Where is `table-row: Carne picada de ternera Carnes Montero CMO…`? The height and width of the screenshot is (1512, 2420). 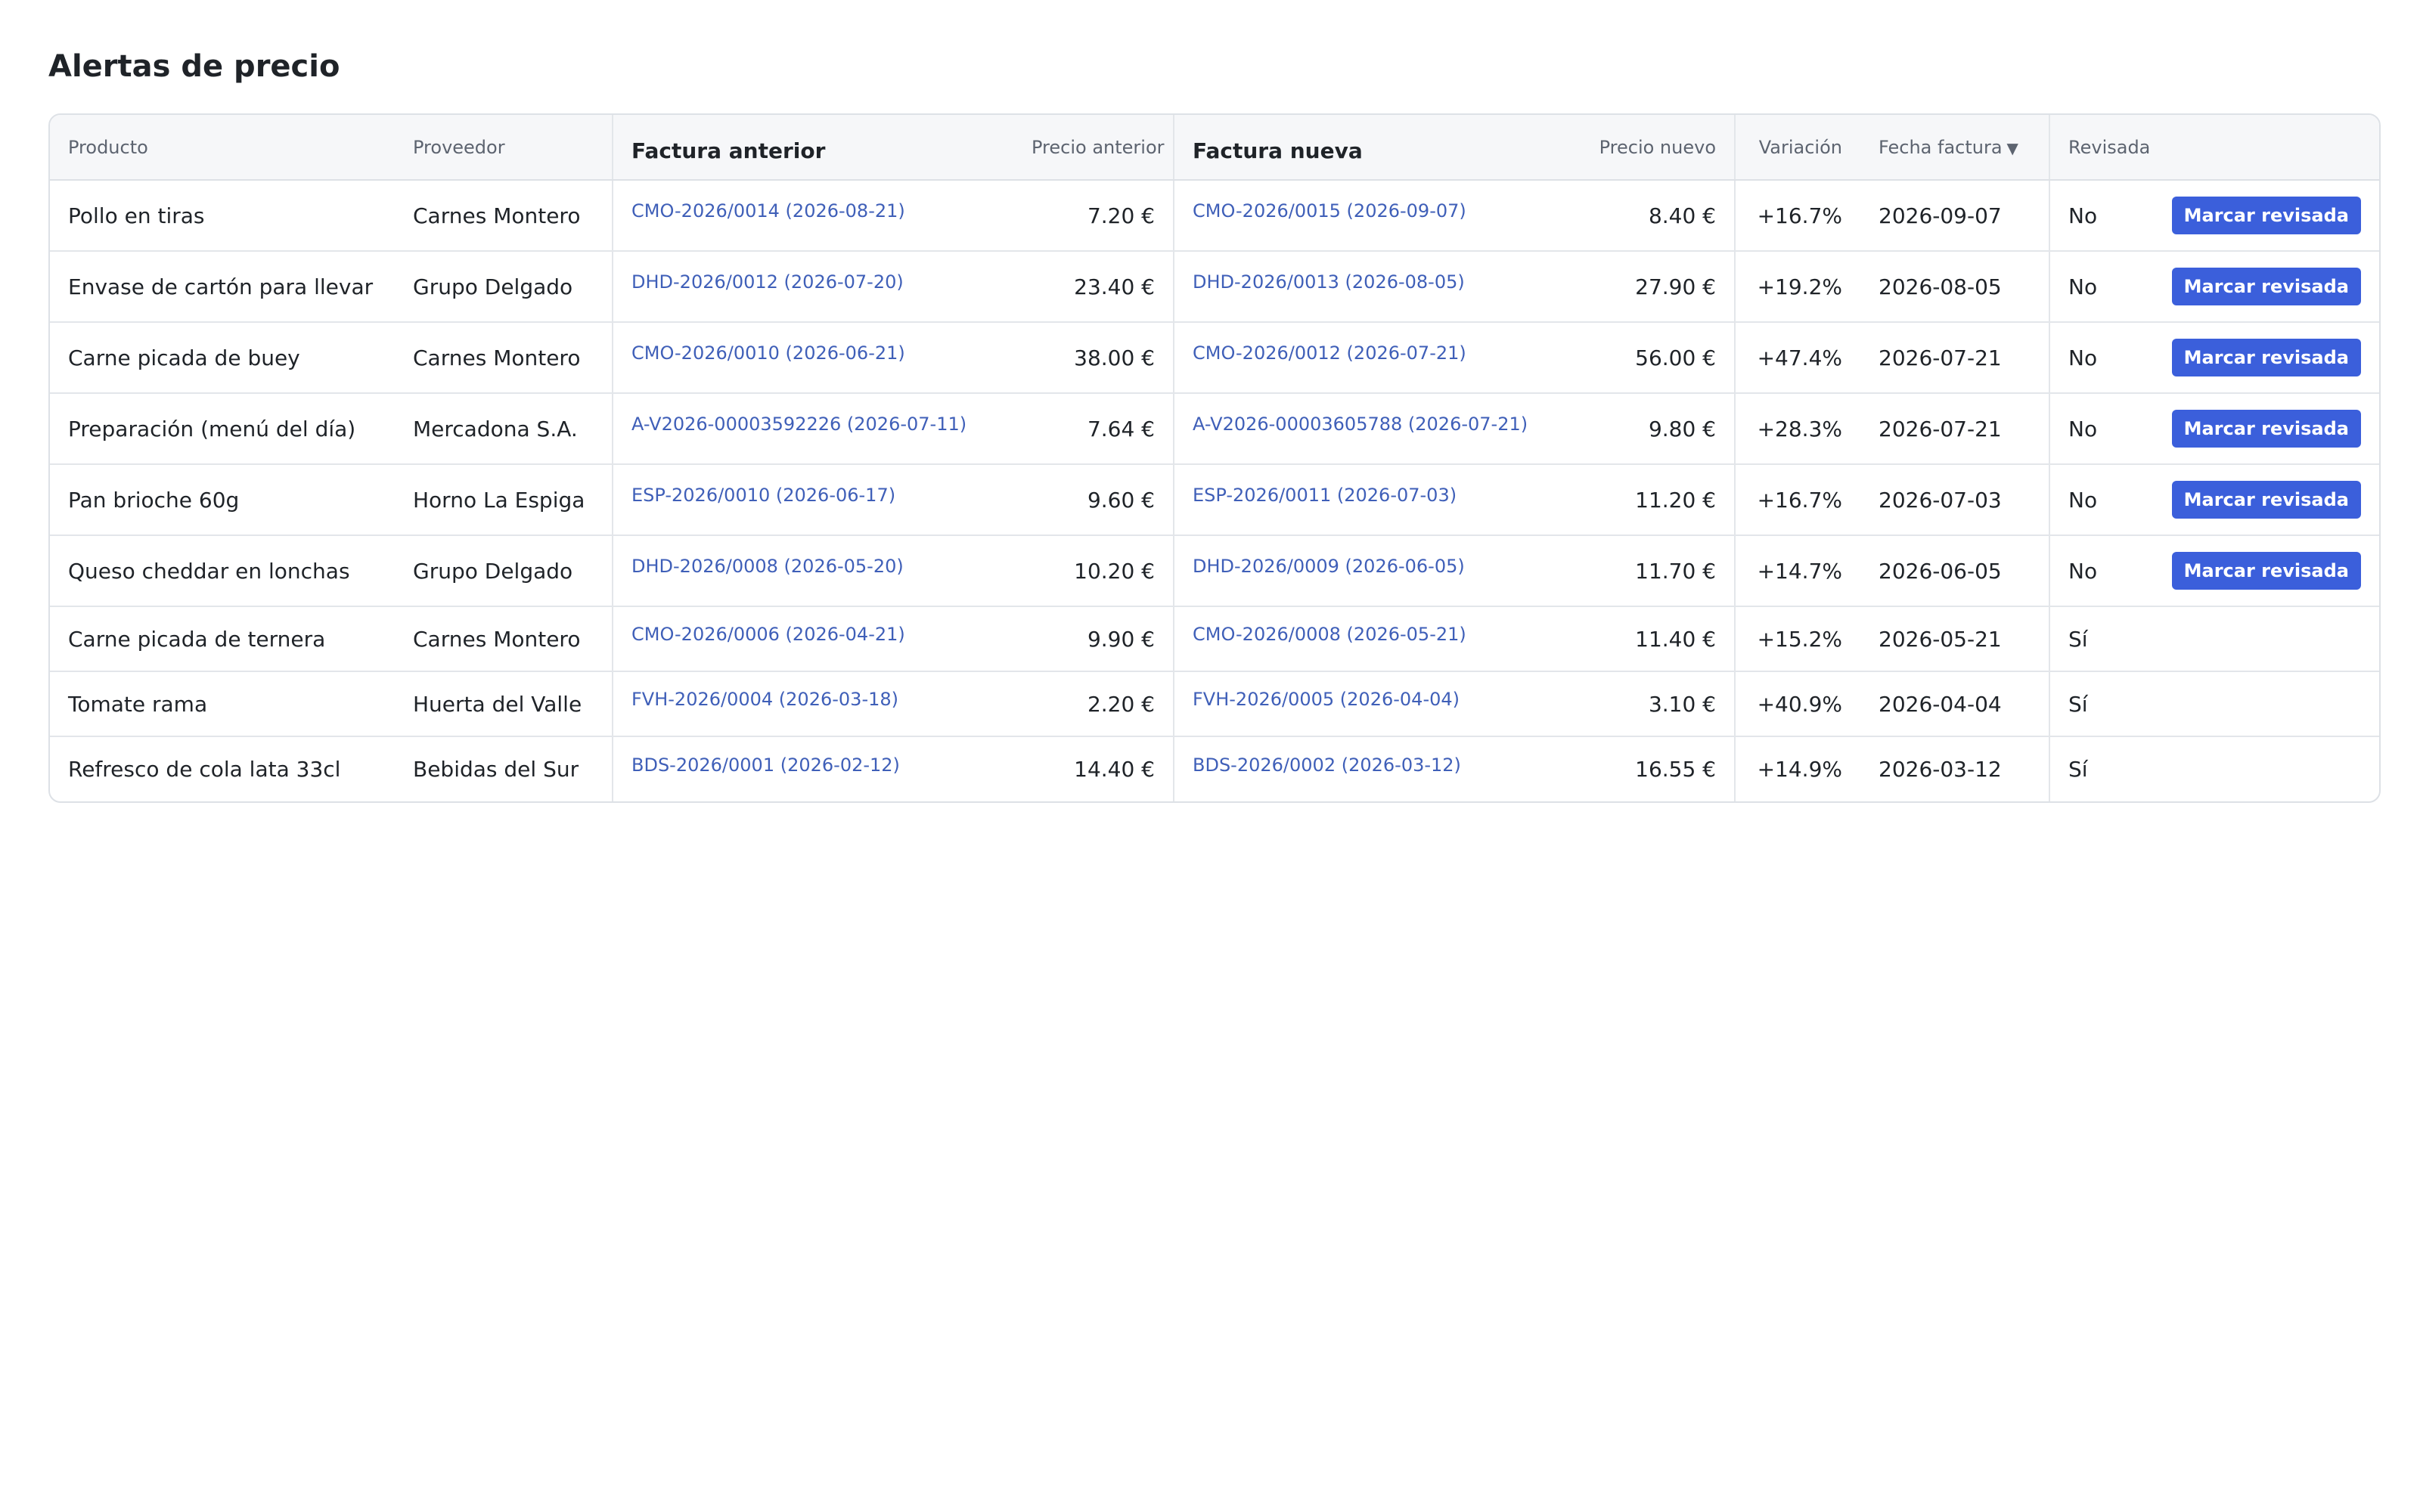
table-row: Carne picada de ternera Carnes Montero CMO… is located at coordinates (1214, 638).